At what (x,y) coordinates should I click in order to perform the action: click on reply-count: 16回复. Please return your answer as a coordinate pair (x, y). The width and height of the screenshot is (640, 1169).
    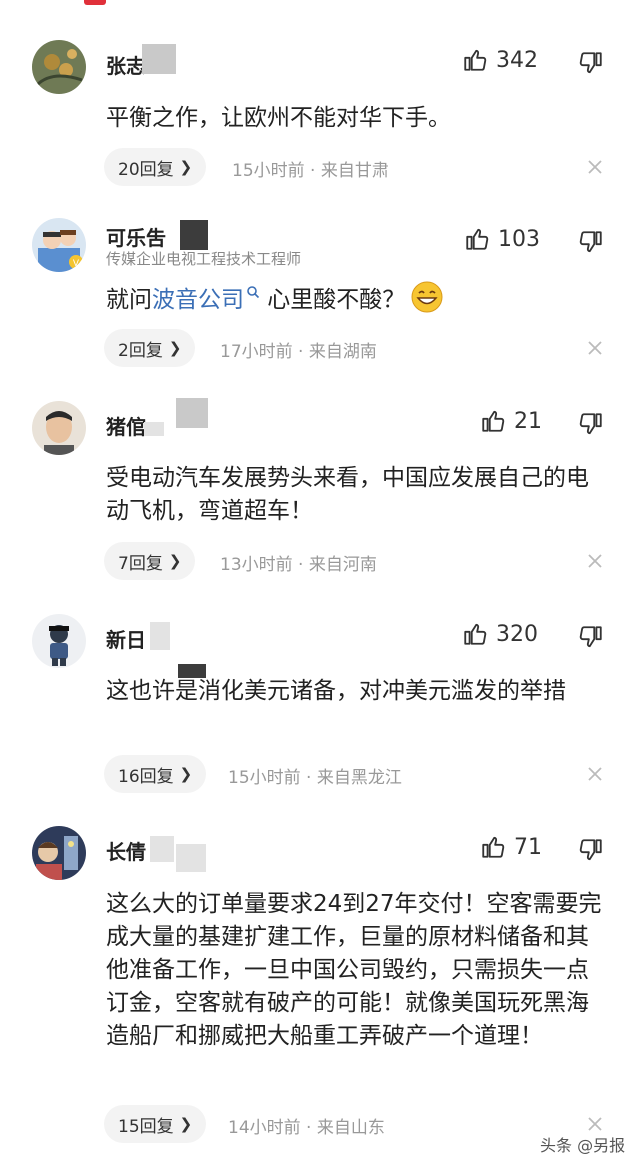
    Looking at the image, I should click on (146, 776).